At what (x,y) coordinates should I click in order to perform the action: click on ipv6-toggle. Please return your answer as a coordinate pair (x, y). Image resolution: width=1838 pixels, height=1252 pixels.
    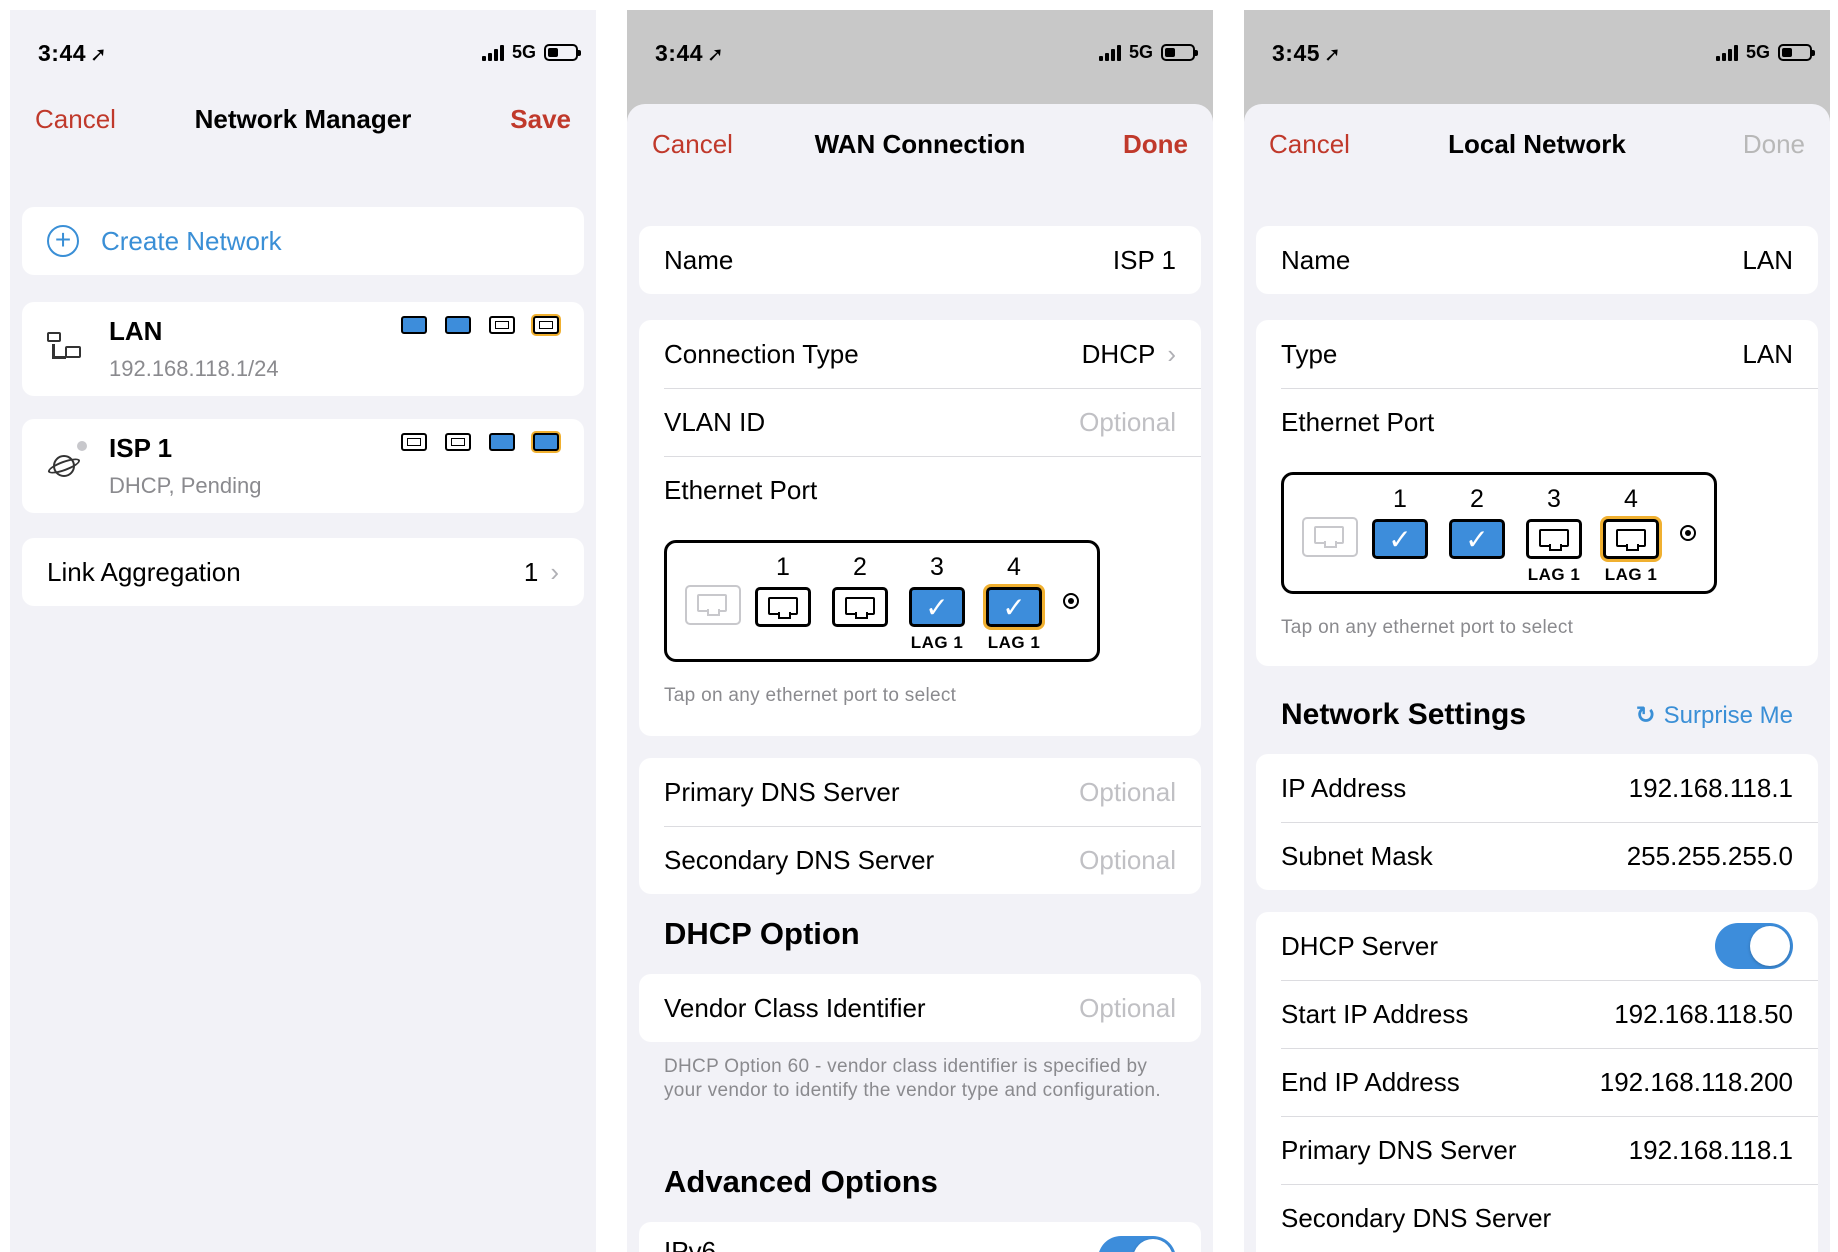
    Looking at the image, I should click on (1137, 1244).